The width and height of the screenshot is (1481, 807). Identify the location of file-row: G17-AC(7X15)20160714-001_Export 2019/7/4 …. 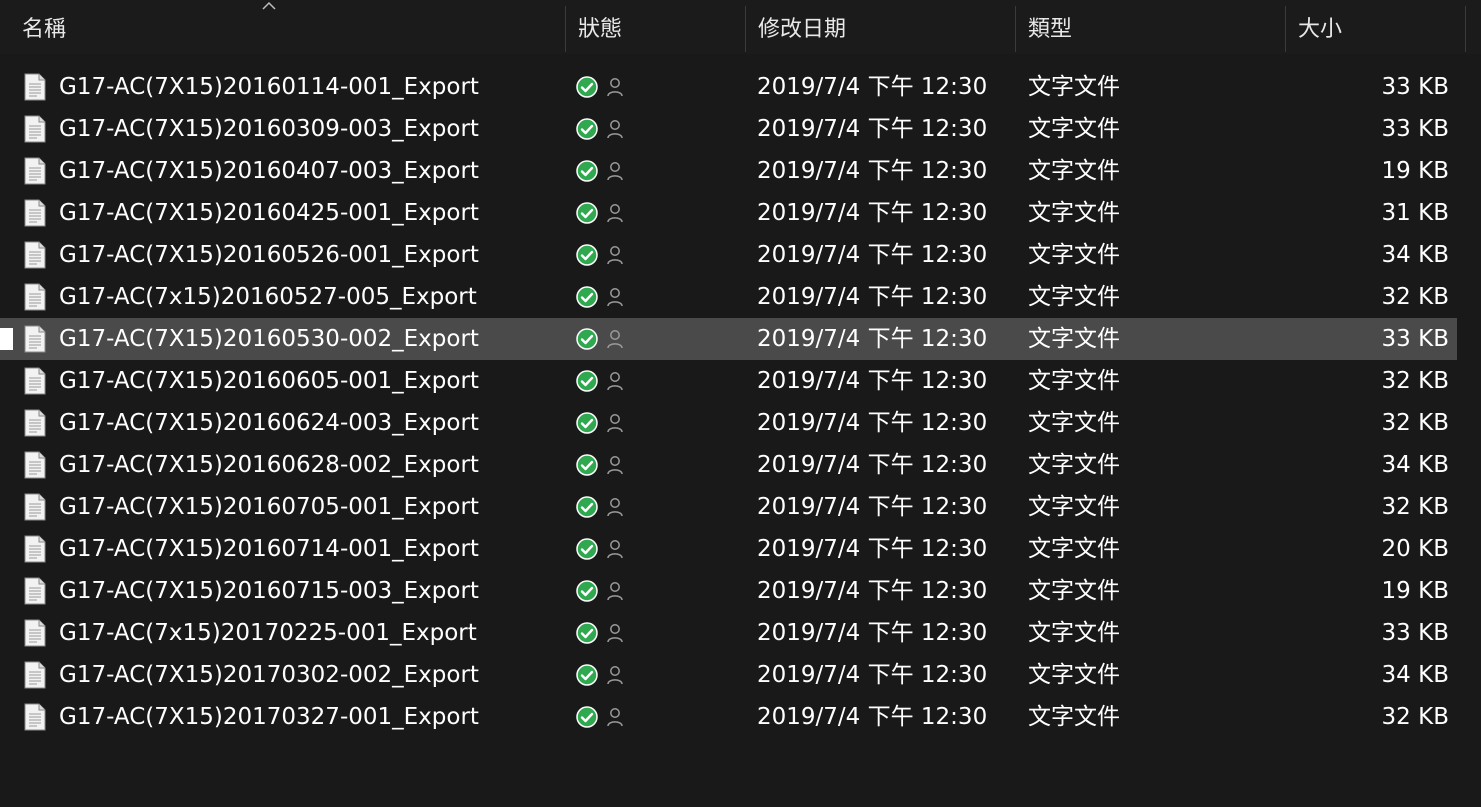
(728, 549).